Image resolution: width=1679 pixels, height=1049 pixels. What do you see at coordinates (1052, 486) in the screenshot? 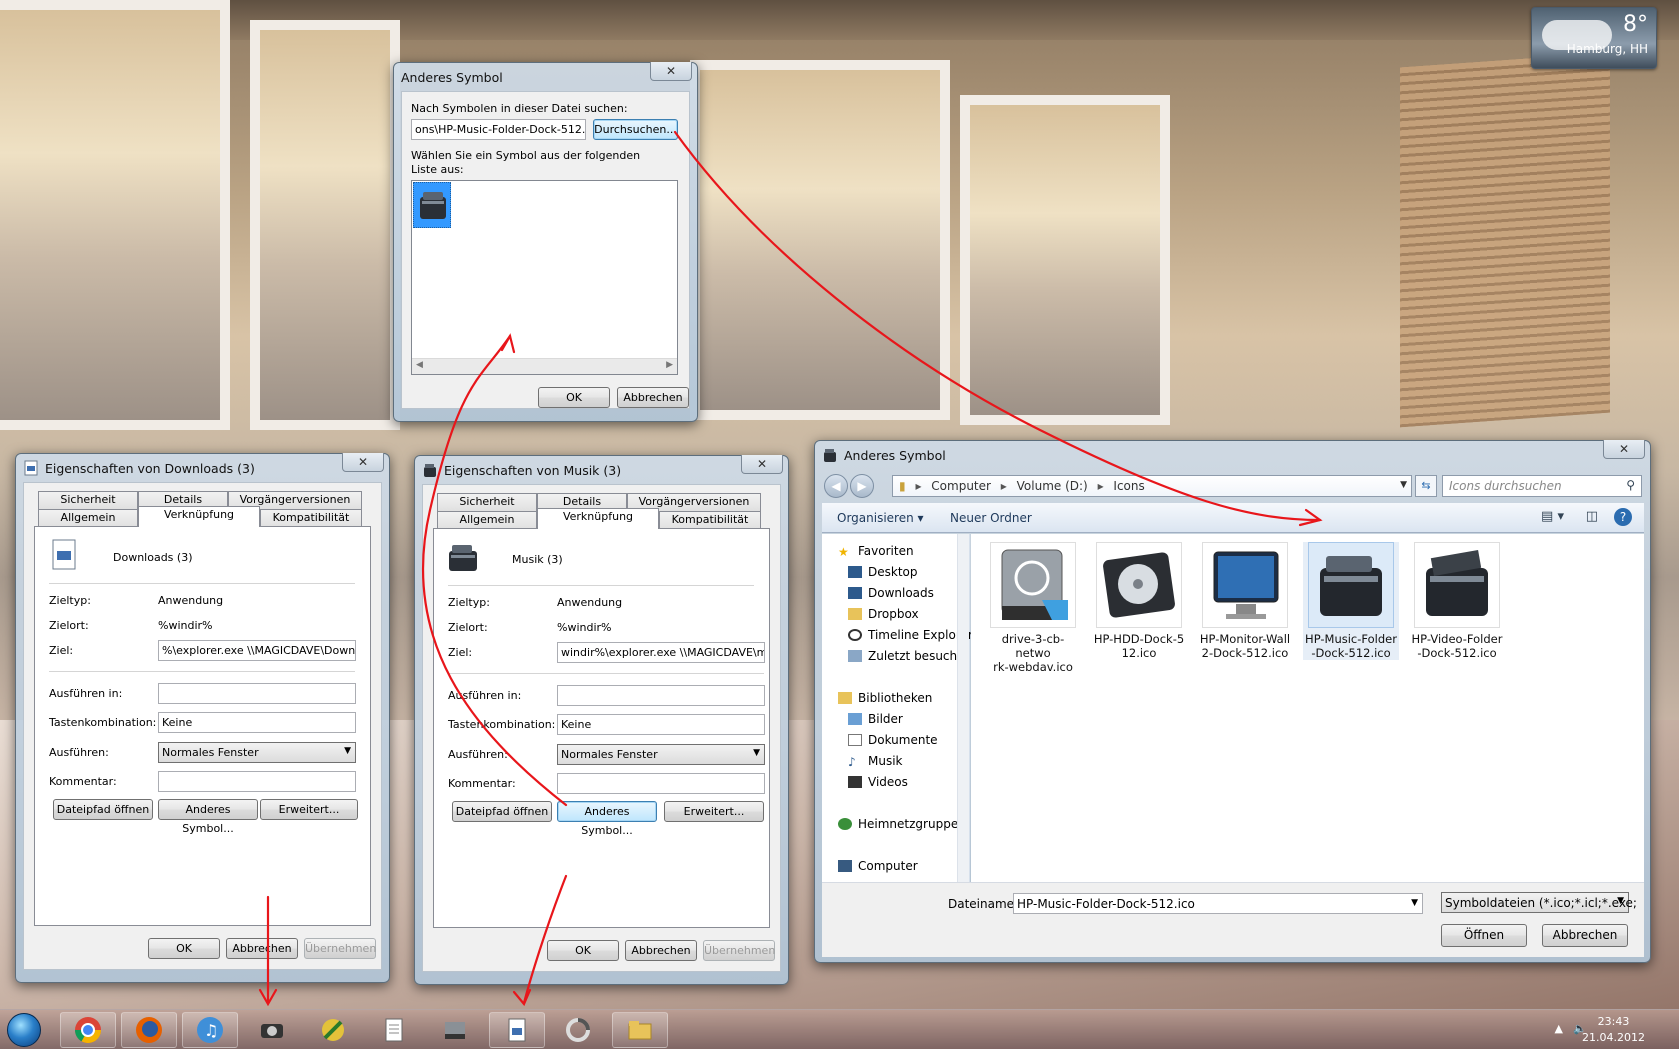
I see `breadcrumb-volume: Volume (D:)` at bounding box center [1052, 486].